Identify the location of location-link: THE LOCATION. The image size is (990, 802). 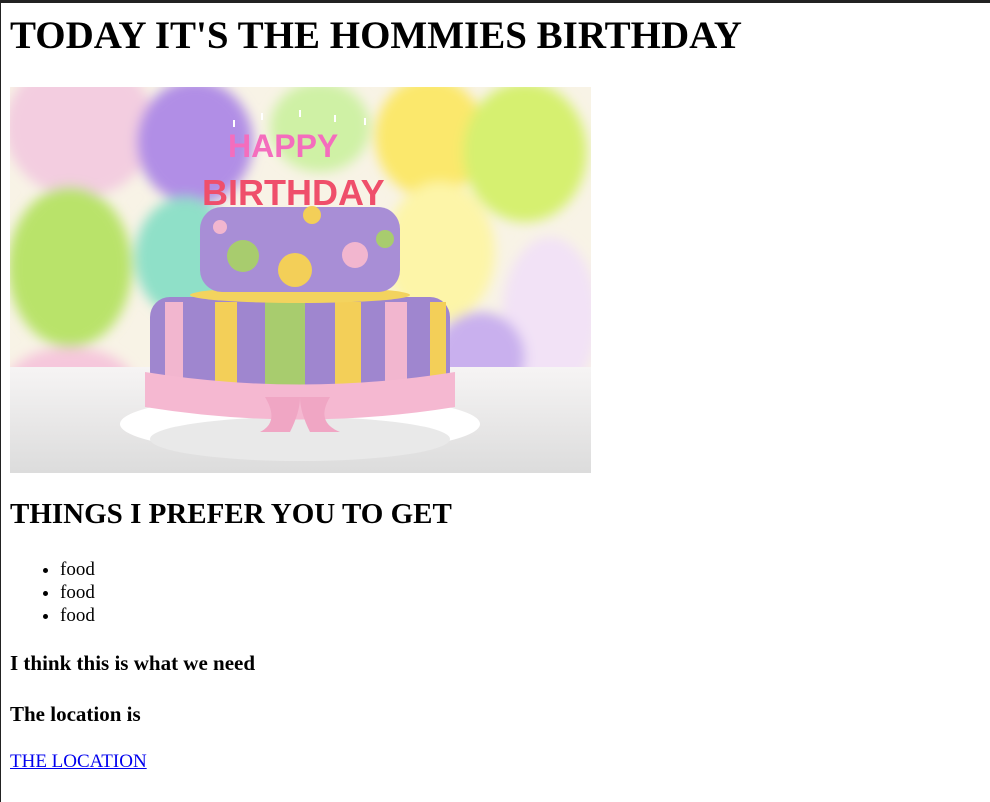
(78, 762).